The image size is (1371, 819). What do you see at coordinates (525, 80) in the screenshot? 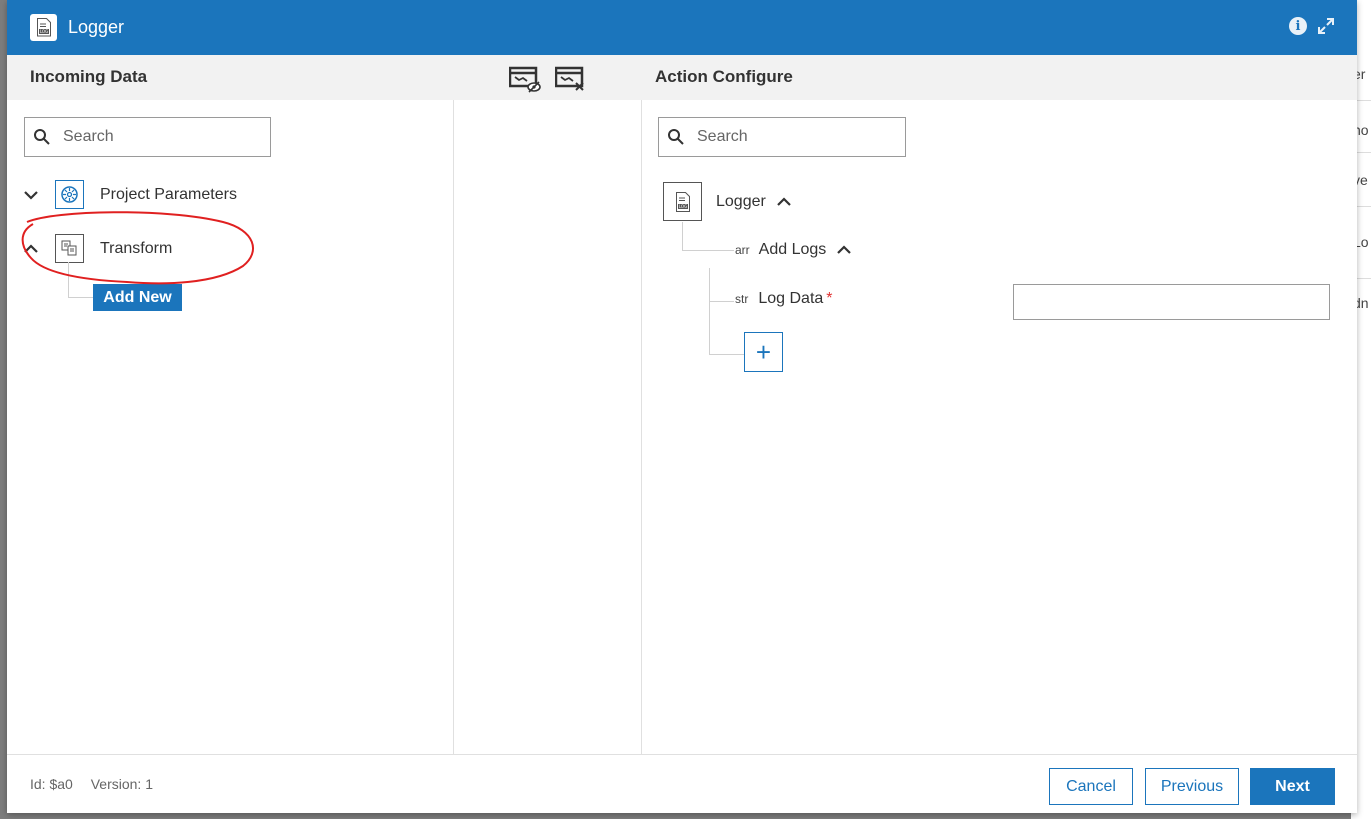
I see `hide-mapping-icon` at bounding box center [525, 80].